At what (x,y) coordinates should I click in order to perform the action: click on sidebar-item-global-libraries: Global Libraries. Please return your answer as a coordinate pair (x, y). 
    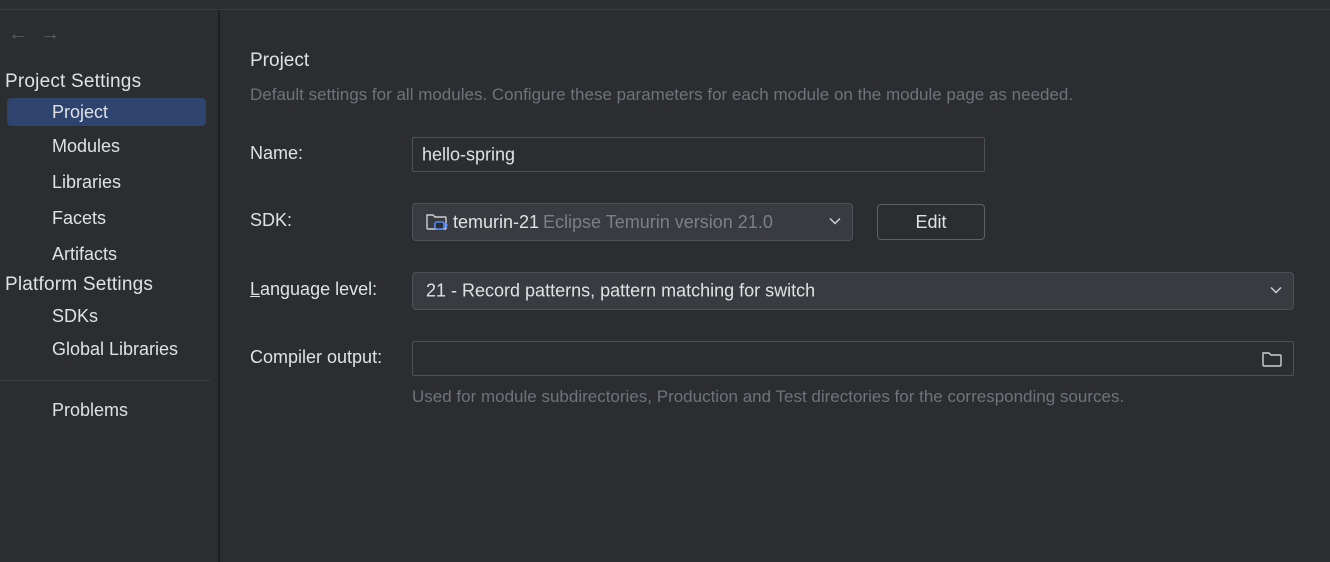
    Looking at the image, I should click on (106, 349).